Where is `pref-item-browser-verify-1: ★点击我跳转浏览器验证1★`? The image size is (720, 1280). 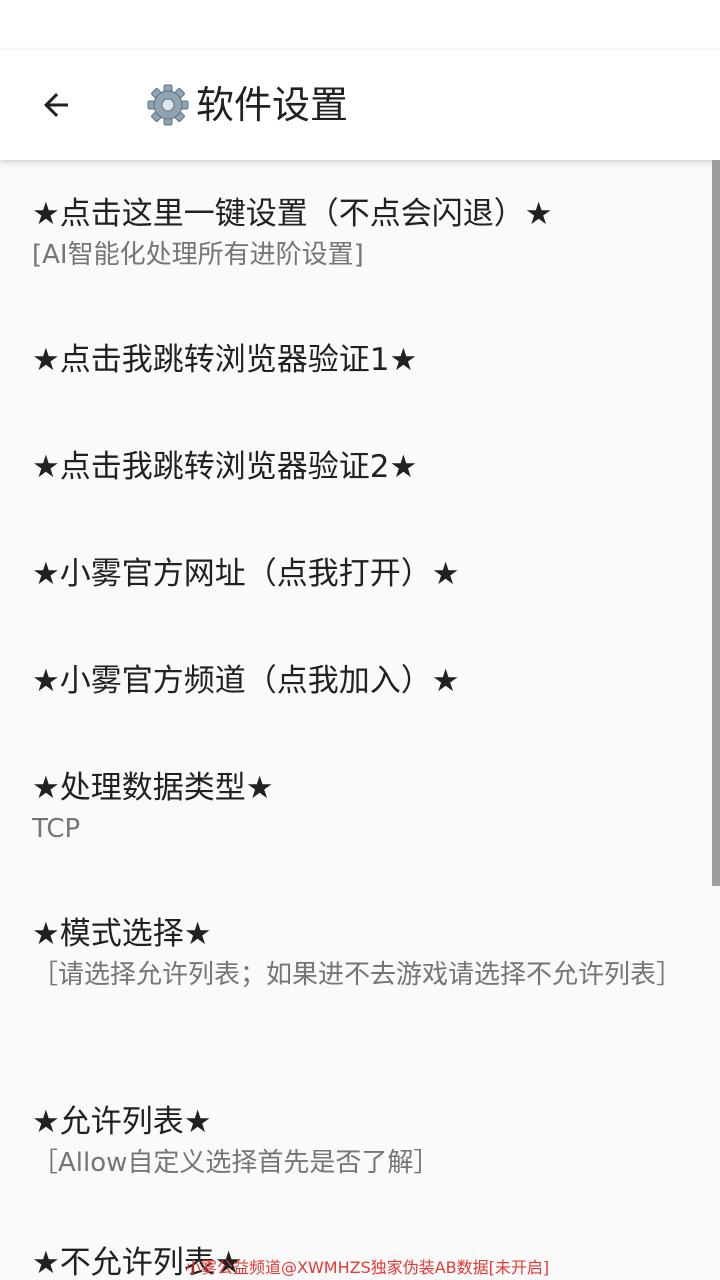 pref-item-browser-verify-1: ★点击我跳转浏览器验证1★ is located at coordinates (356, 355).